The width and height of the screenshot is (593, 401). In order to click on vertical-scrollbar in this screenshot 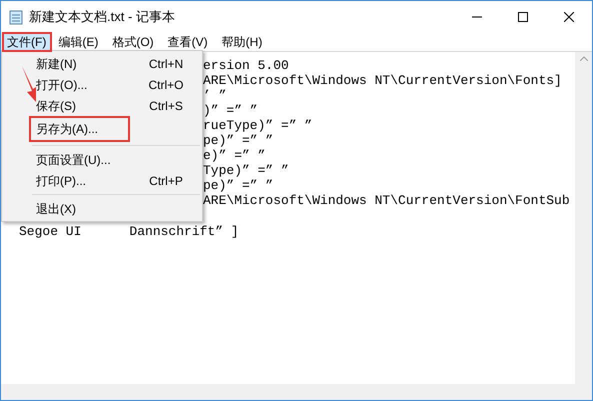, I will do `click(583, 218)`.